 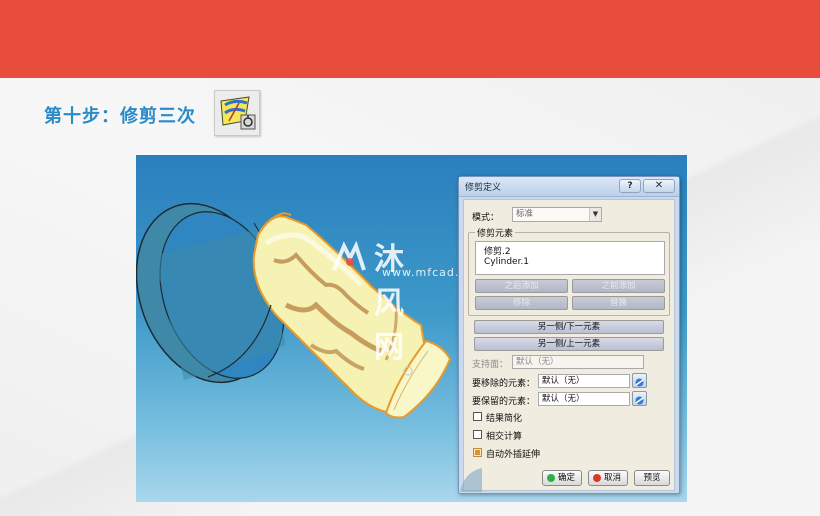 I want to click on chevron-down-icon: ▼, so click(x=595, y=214).